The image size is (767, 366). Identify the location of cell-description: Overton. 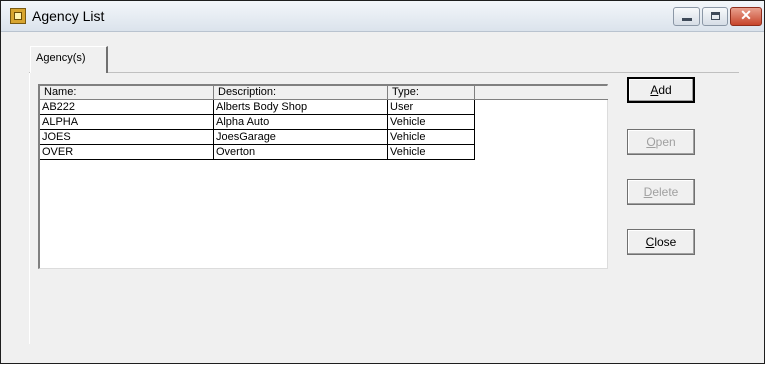
(301, 152).